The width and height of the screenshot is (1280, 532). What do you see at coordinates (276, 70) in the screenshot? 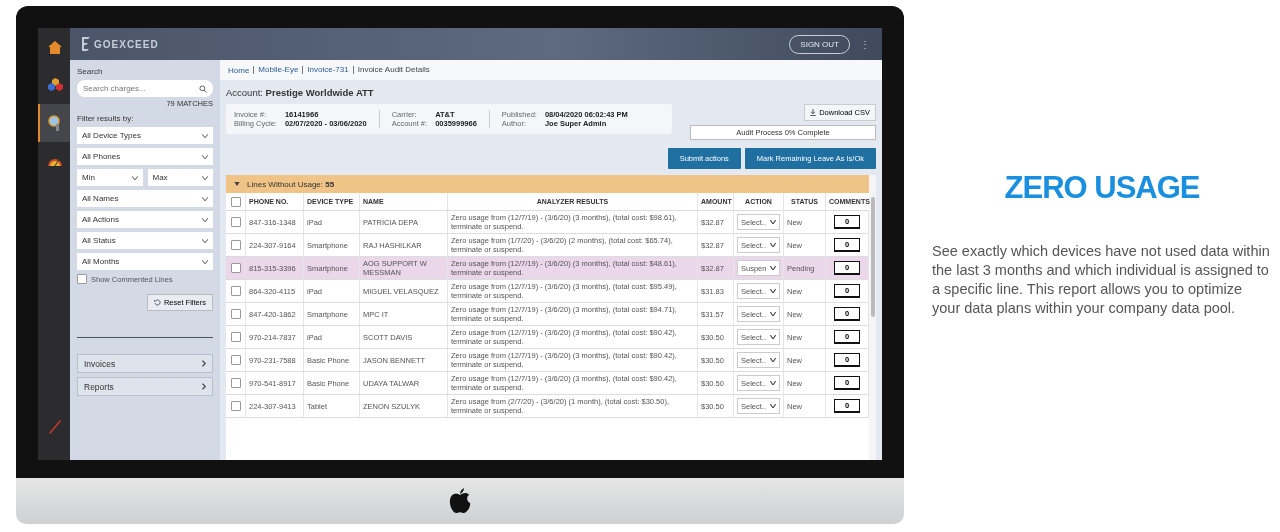
I see `breadcrumb-link: Mobile-Eye` at bounding box center [276, 70].